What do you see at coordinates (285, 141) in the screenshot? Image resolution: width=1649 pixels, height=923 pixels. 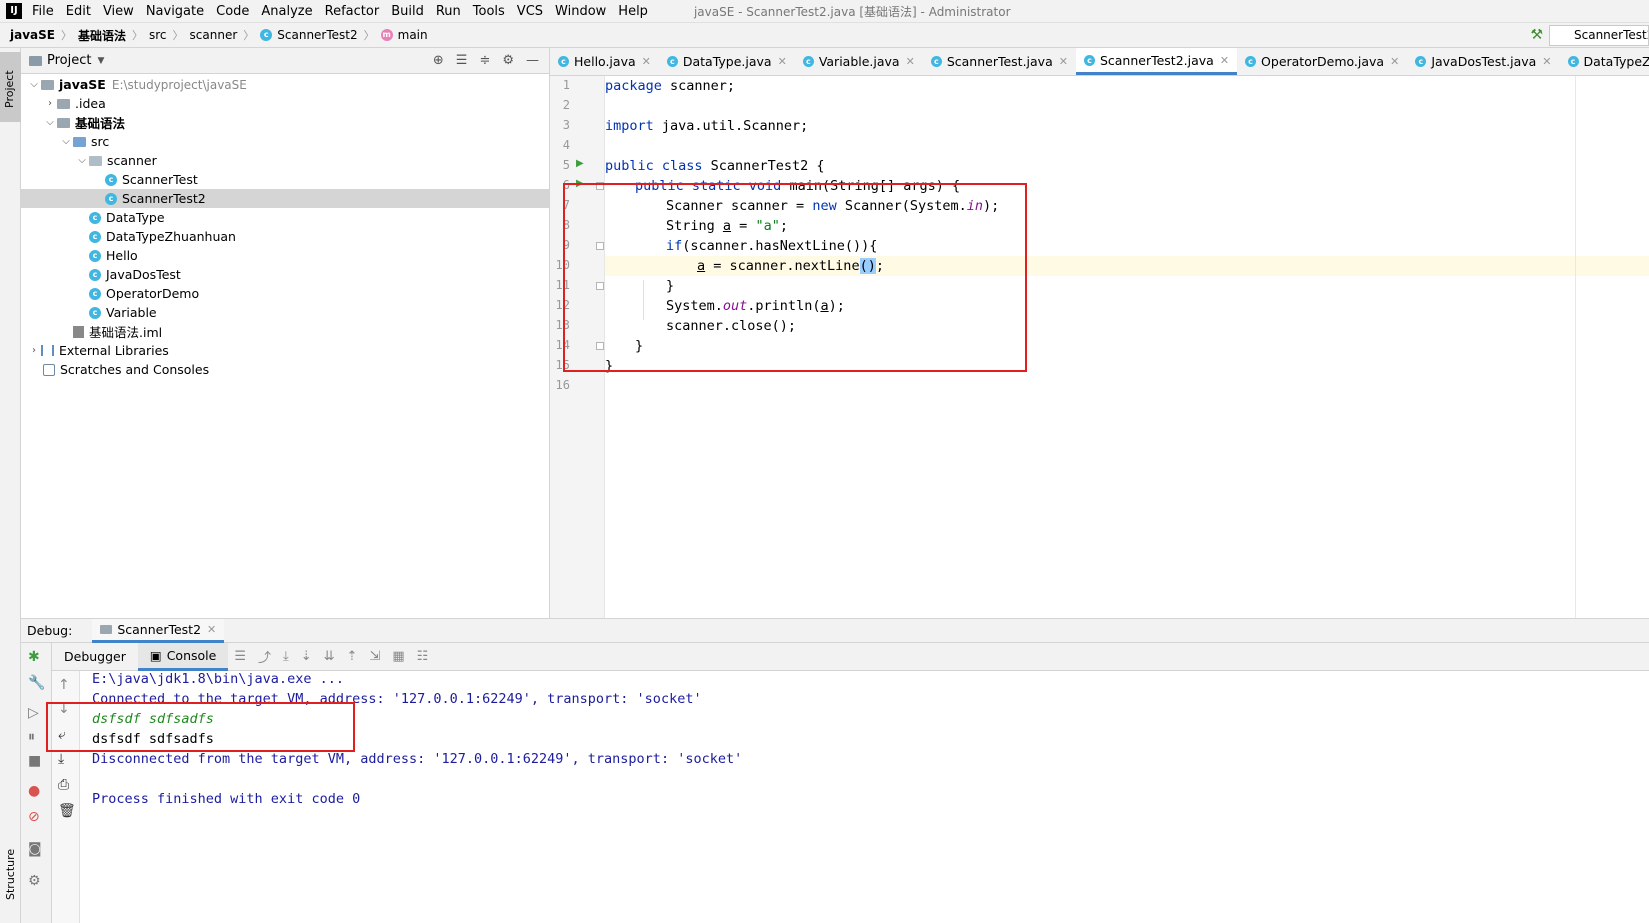 I see `tree-item-src: ⌵ src` at bounding box center [285, 141].